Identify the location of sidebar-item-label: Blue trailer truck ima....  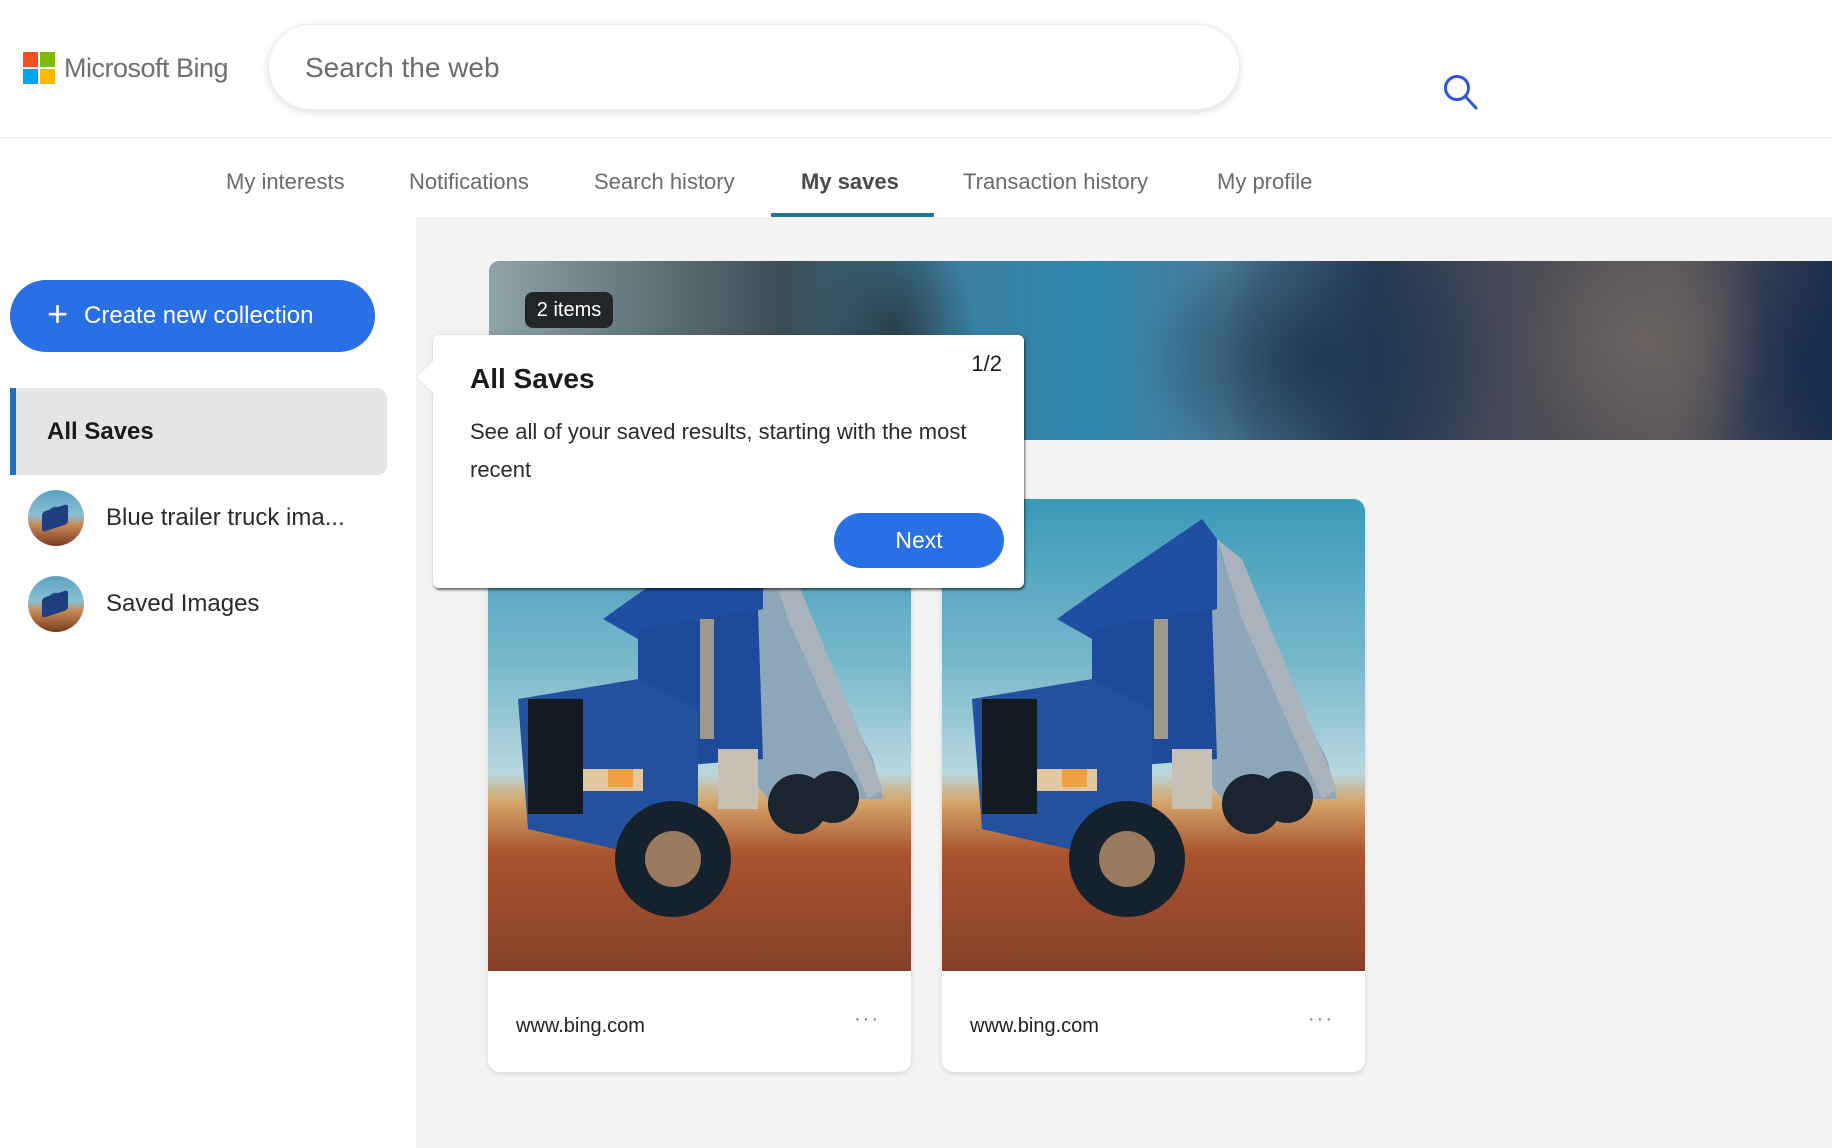
(225, 517).